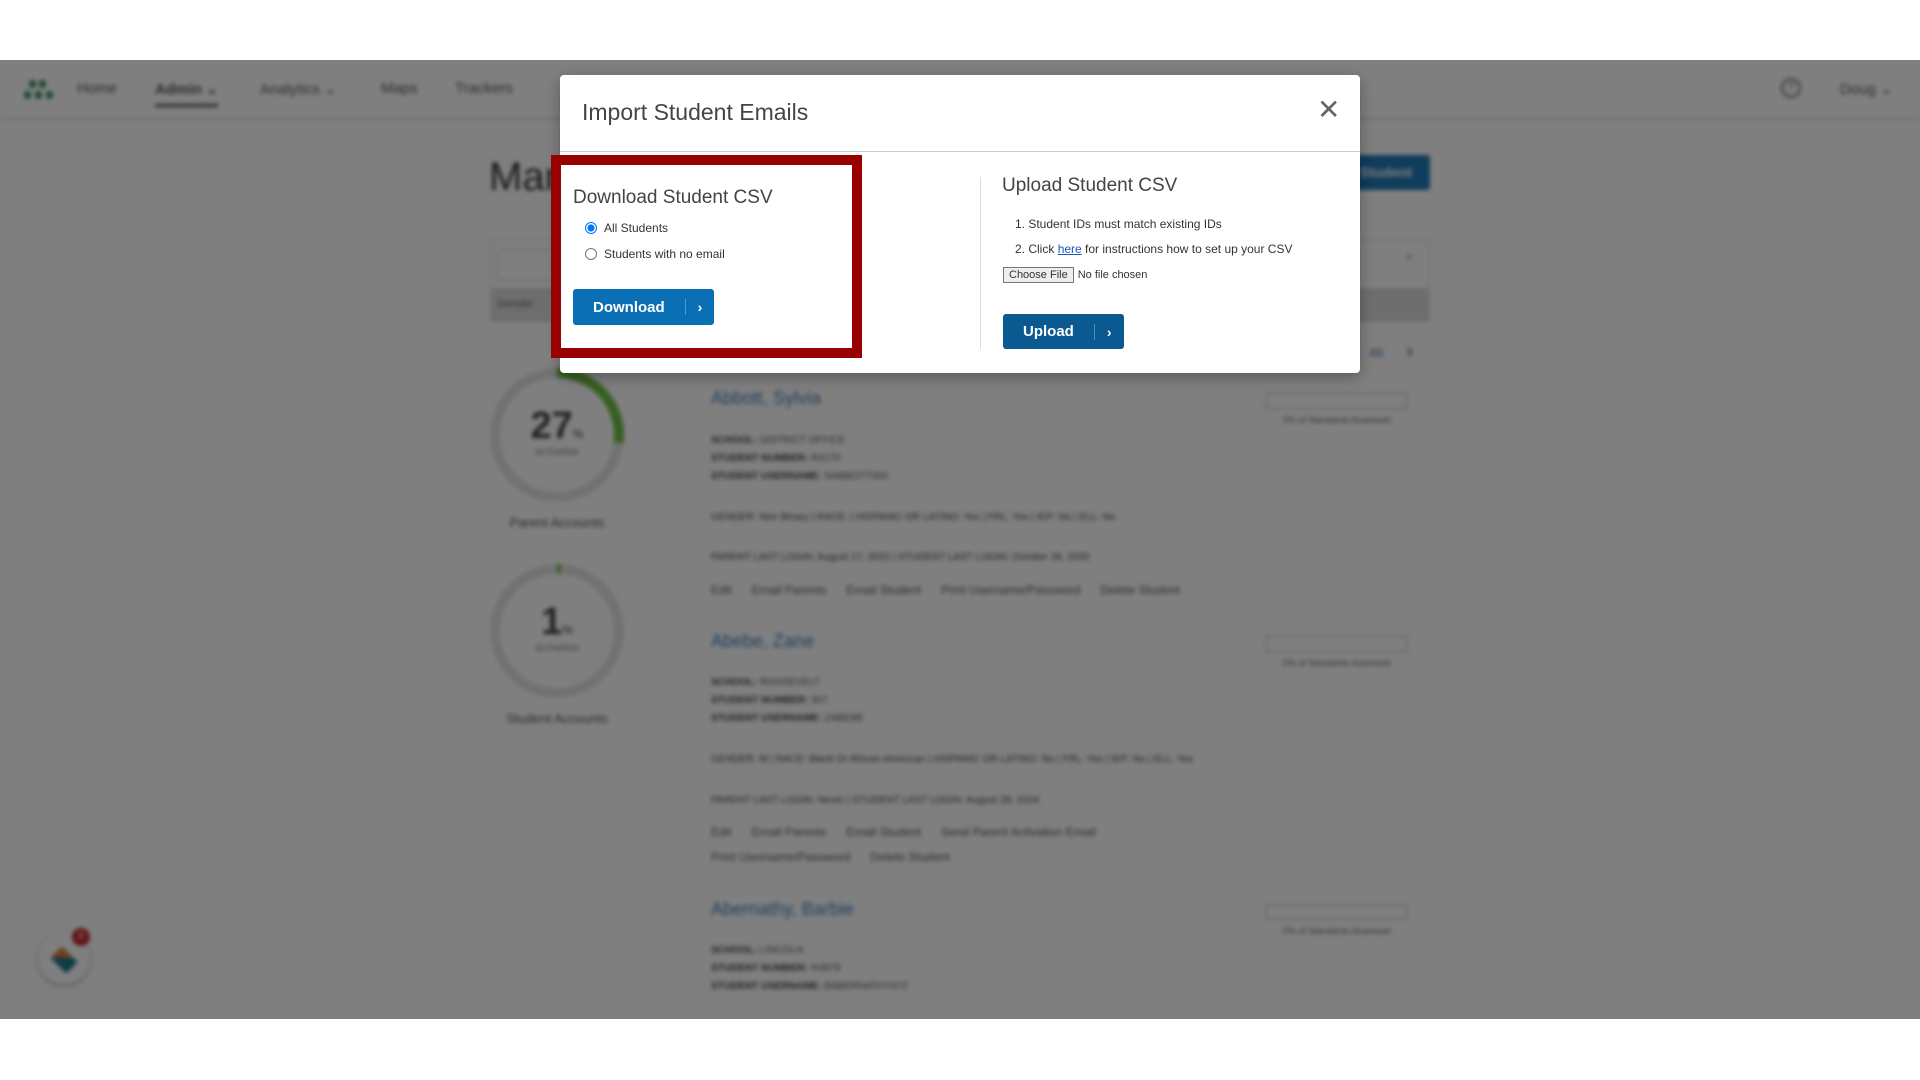 Image resolution: width=1920 pixels, height=1080 pixels. What do you see at coordinates (1118, 224) in the screenshot?
I see `upload-step-1: 1. Student IDs must match existing IDs` at bounding box center [1118, 224].